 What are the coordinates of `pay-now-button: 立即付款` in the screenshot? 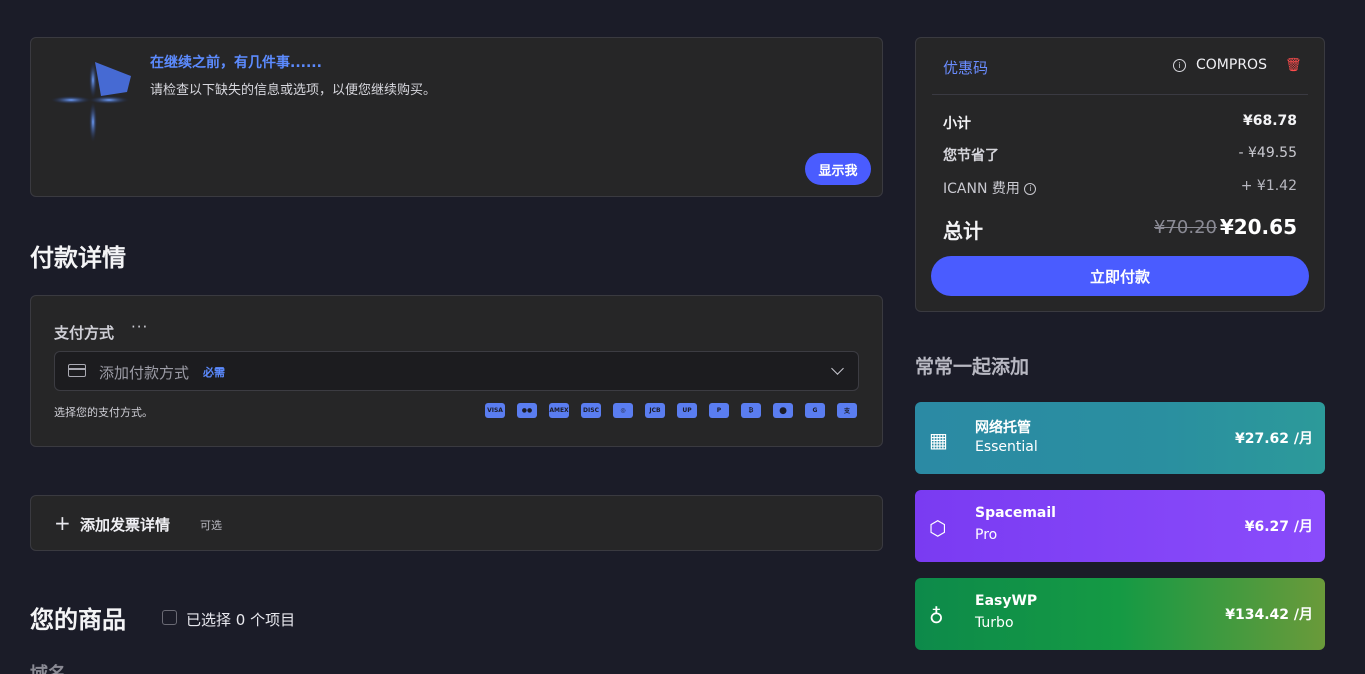 It's located at (1120, 276).